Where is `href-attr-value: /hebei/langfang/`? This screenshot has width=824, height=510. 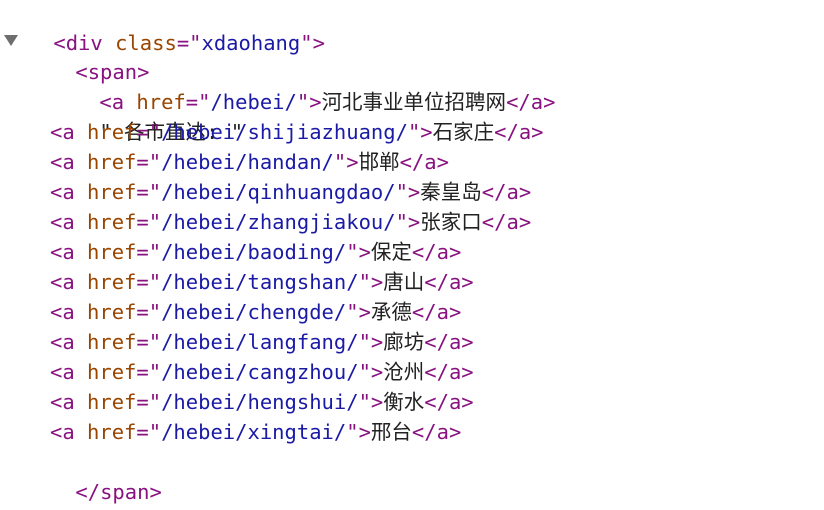 href-attr-value: /hebei/langfang/ is located at coordinates (259, 342).